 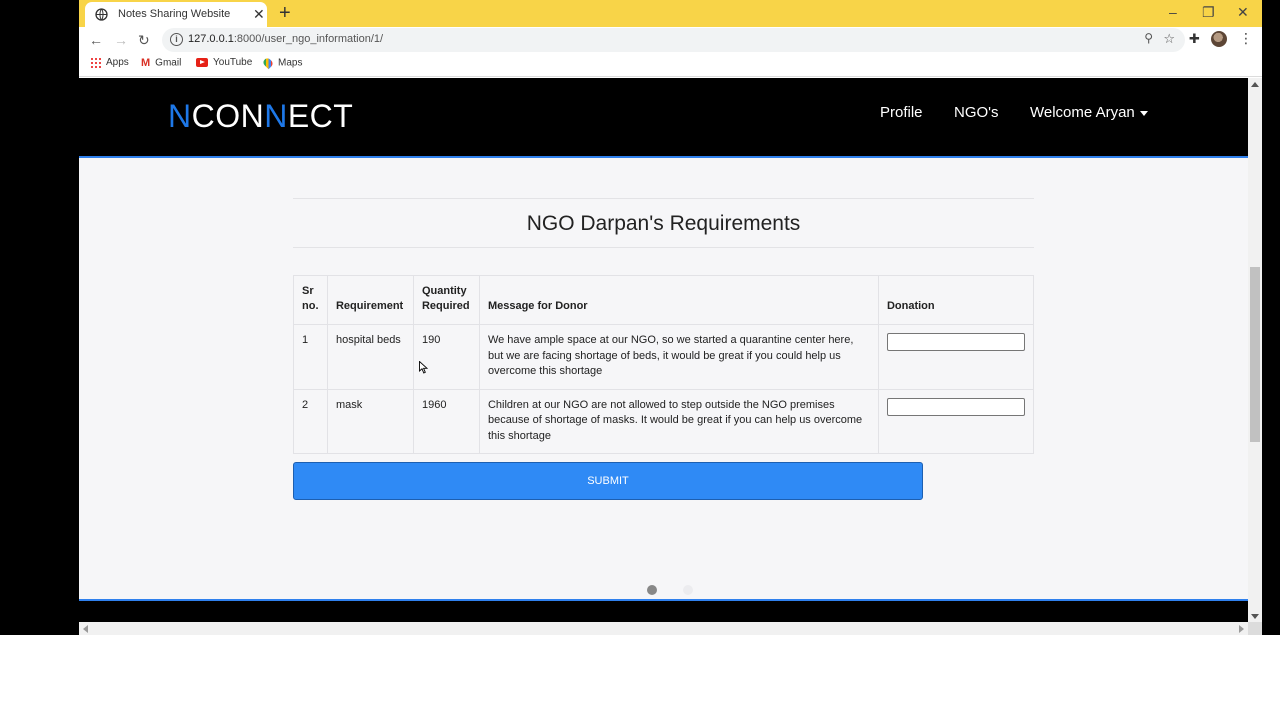 What do you see at coordinates (39, 317) in the screenshot?
I see `left-black-margin` at bounding box center [39, 317].